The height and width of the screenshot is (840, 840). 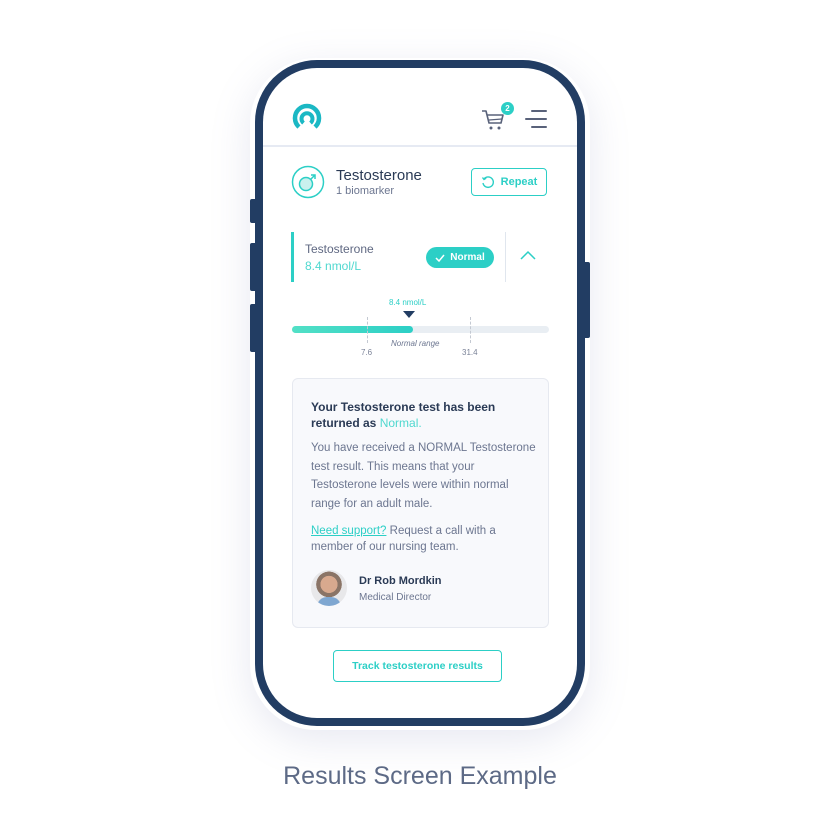 I want to click on repeat-icon, so click(x=487, y=182).